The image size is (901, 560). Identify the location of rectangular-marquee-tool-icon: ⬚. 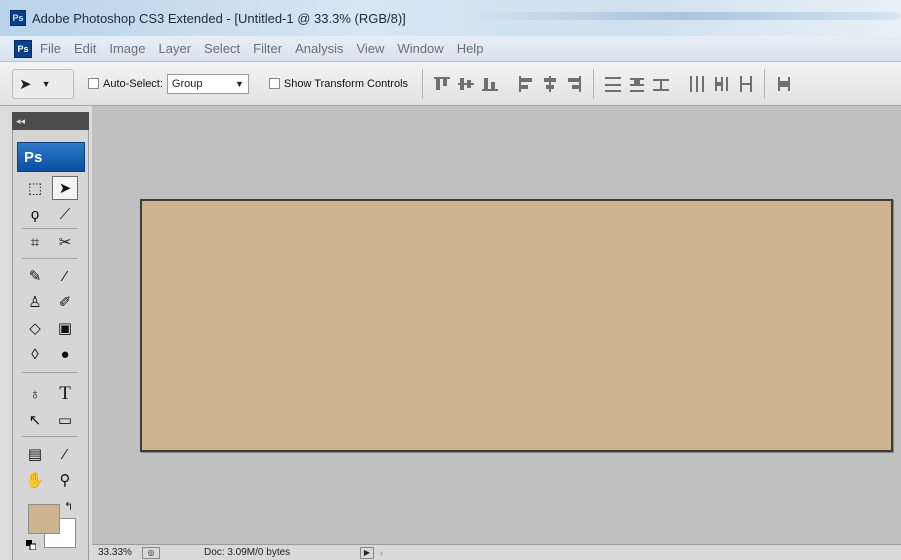
(35, 188).